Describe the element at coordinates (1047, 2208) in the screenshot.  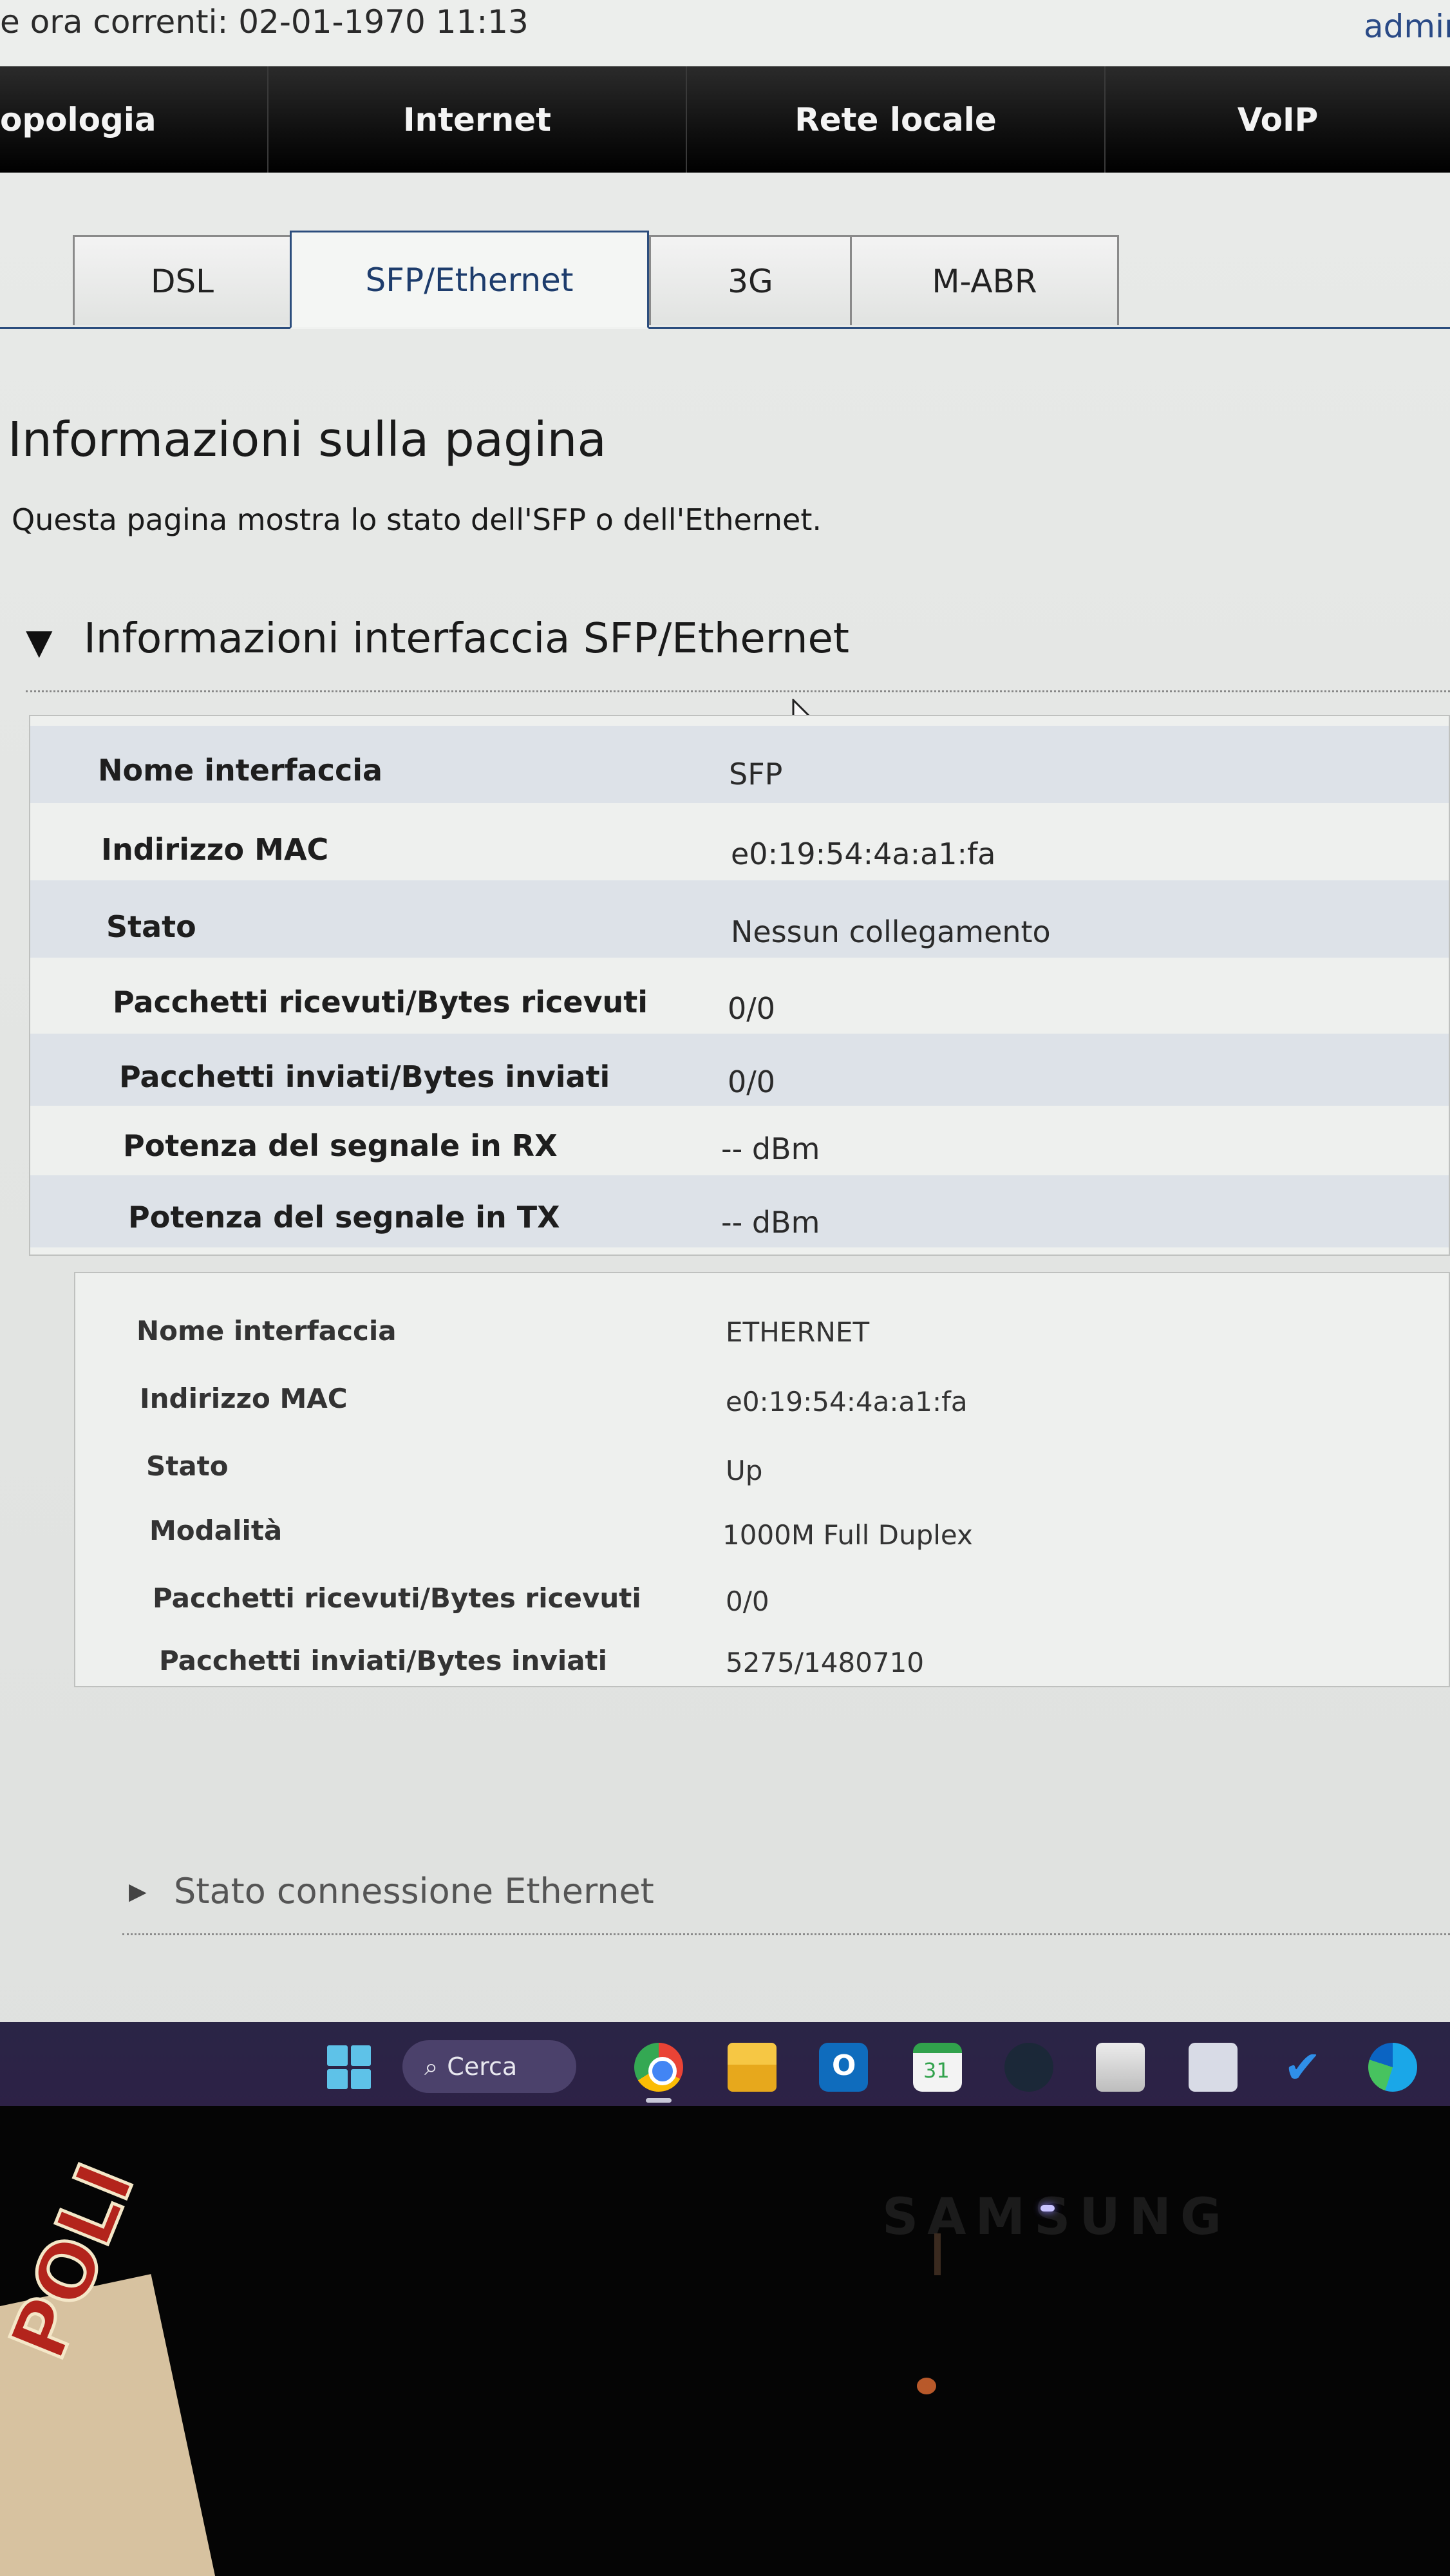
I see `monitor-power-led` at that location.